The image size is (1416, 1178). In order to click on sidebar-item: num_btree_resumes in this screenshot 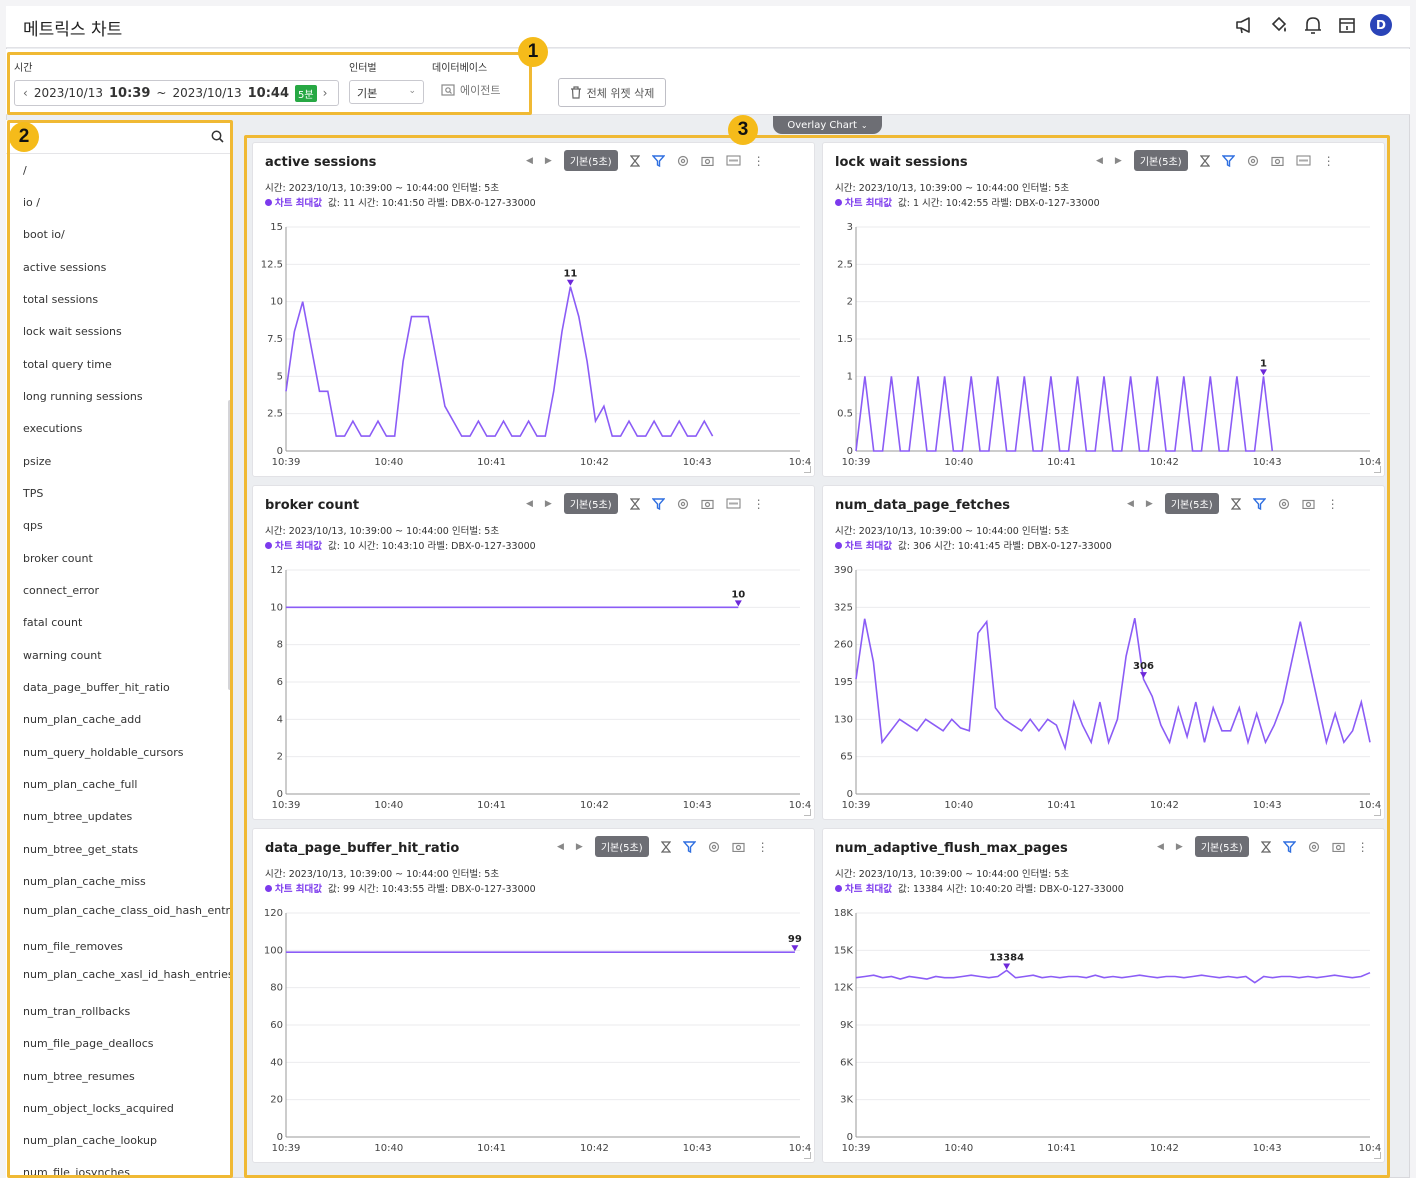, I will do `click(120, 1076)`.